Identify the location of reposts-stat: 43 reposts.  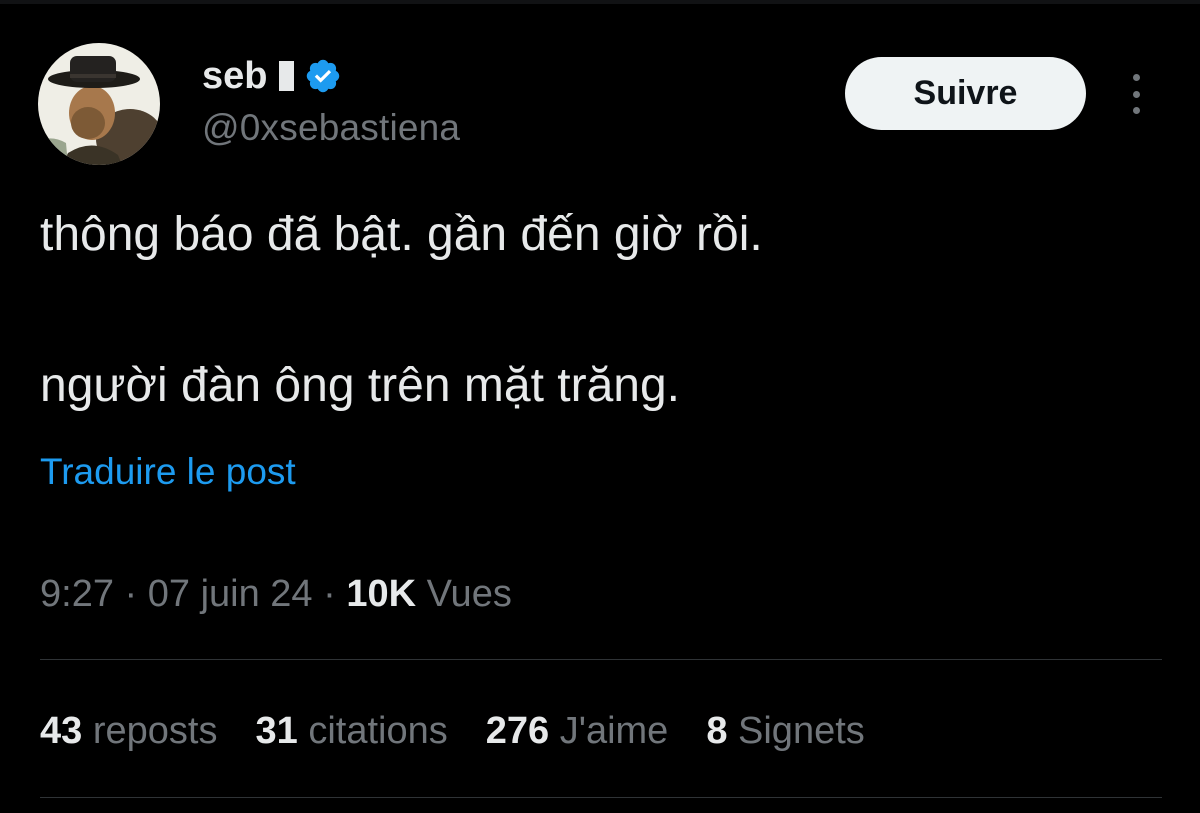
(128, 731).